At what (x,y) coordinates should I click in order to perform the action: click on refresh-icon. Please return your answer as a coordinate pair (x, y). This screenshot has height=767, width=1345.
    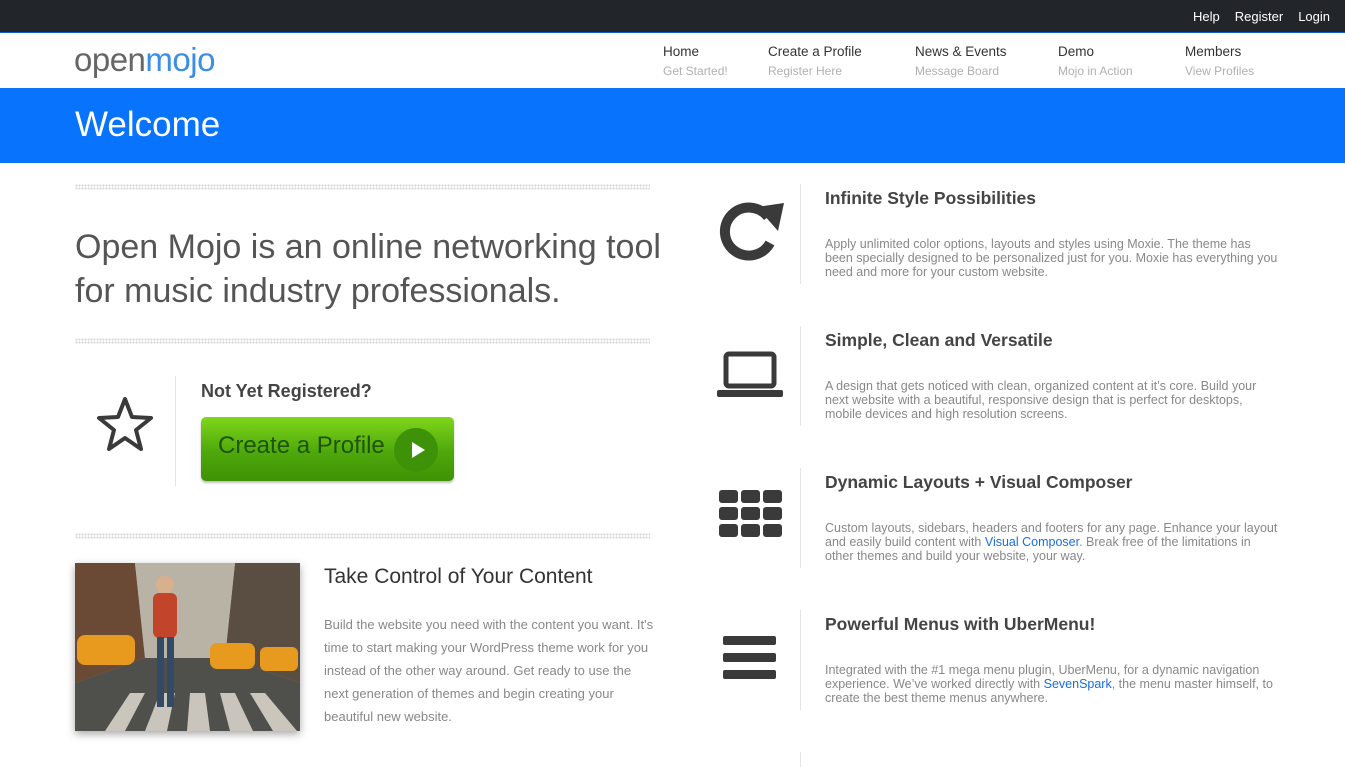
    Looking at the image, I should click on (750, 231).